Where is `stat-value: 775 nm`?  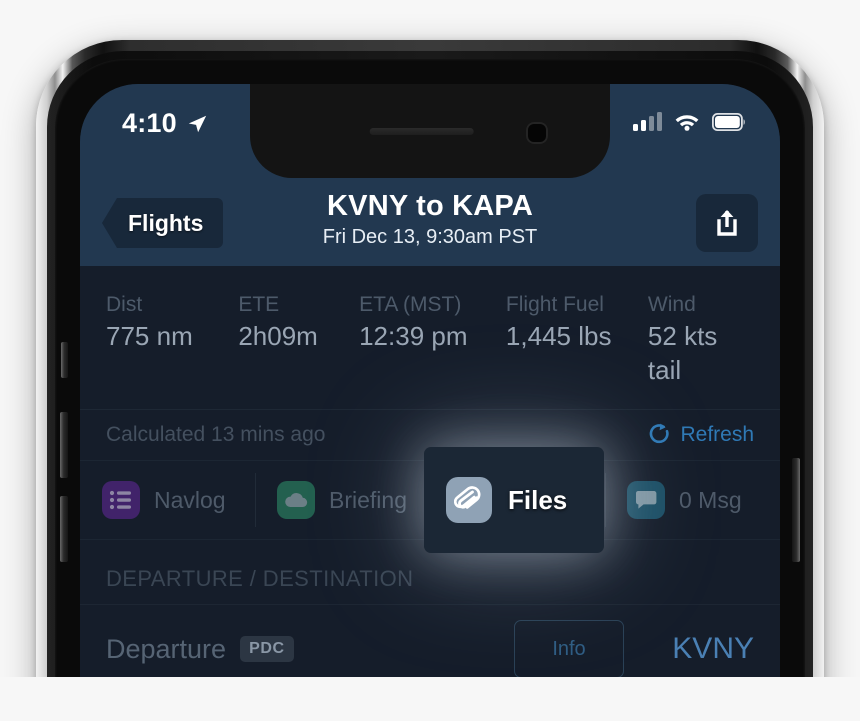
stat-value: 775 nm is located at coordinates (149, 336).